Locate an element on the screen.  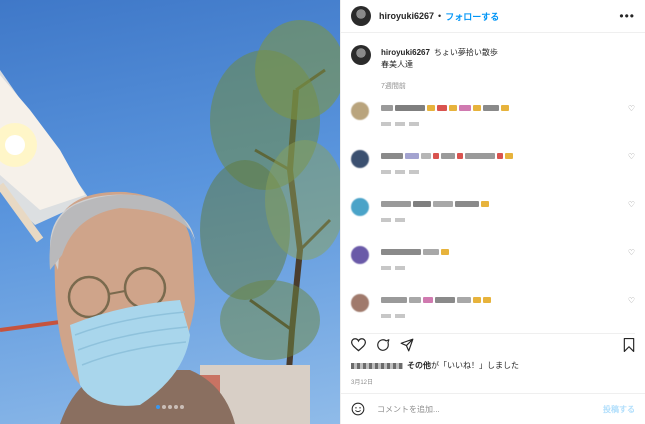
username-link: hiroyuki6267 is located at coordinates (406, 16).